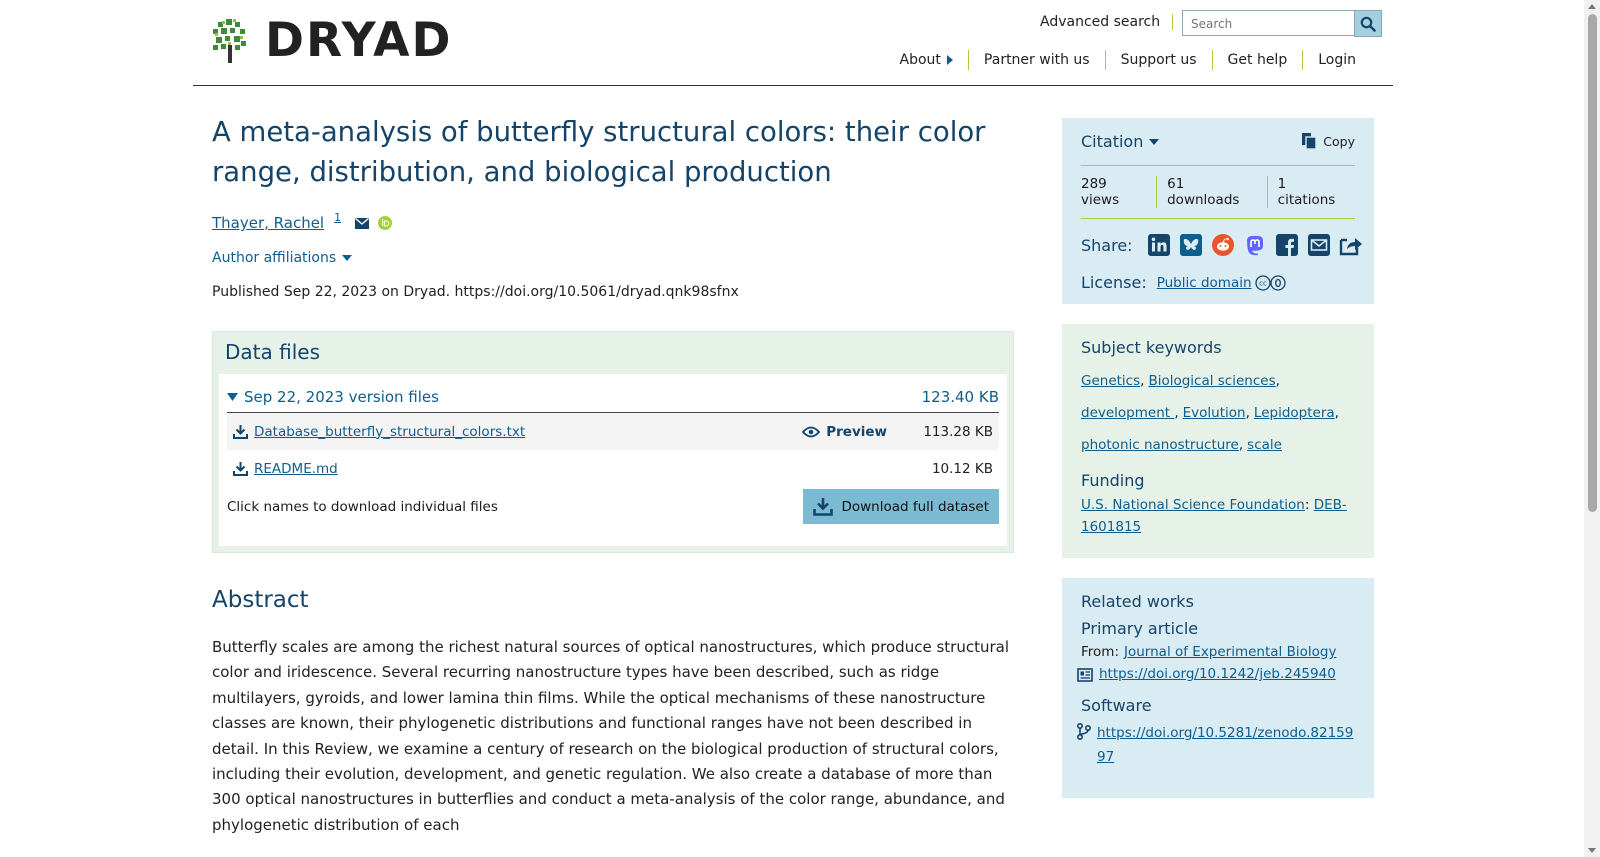 The width and height of the screenshot is (1600, 857). What do you see at coordinates (960, 397) in the screenshot?
I see `version-size: 123.40 KB` at bounding box center [960, 397].